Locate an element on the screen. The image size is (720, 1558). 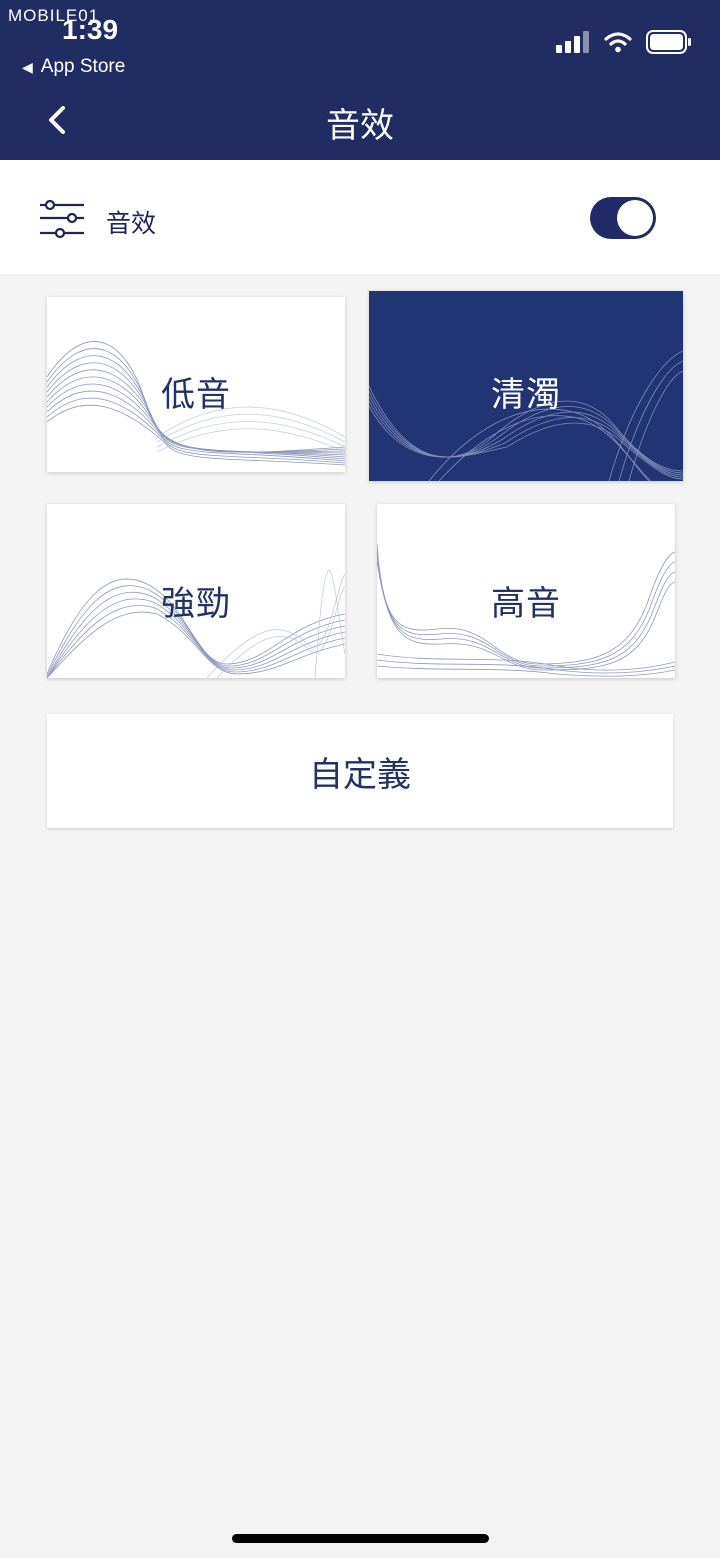
battery-icon is located at coordinates (668, 42).